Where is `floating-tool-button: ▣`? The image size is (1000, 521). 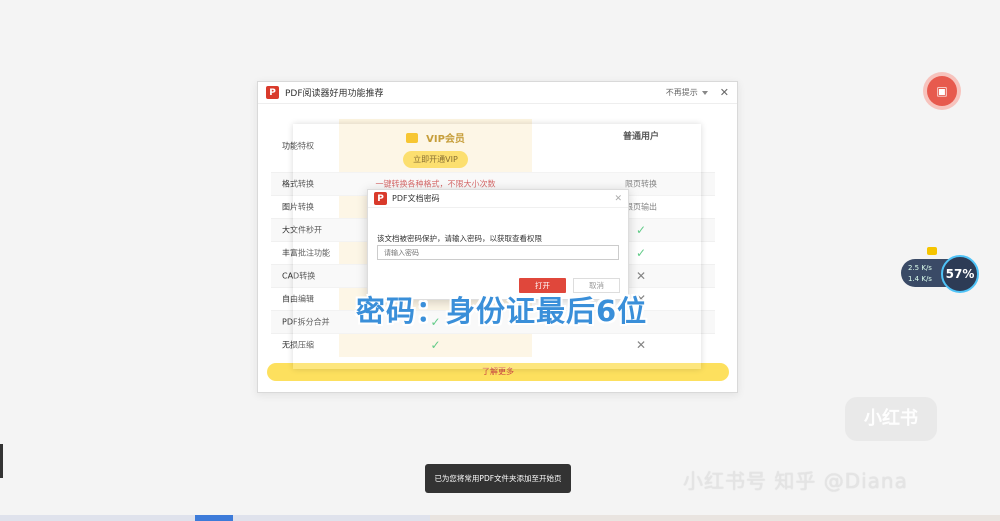 floating-tool-button: ▣ is located at coordinates (942, 91).